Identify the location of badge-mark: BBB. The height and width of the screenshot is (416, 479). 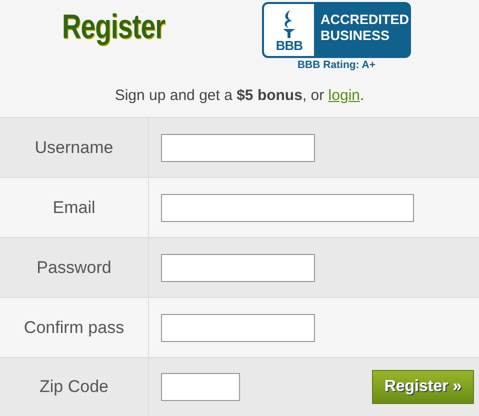
(289, 46).